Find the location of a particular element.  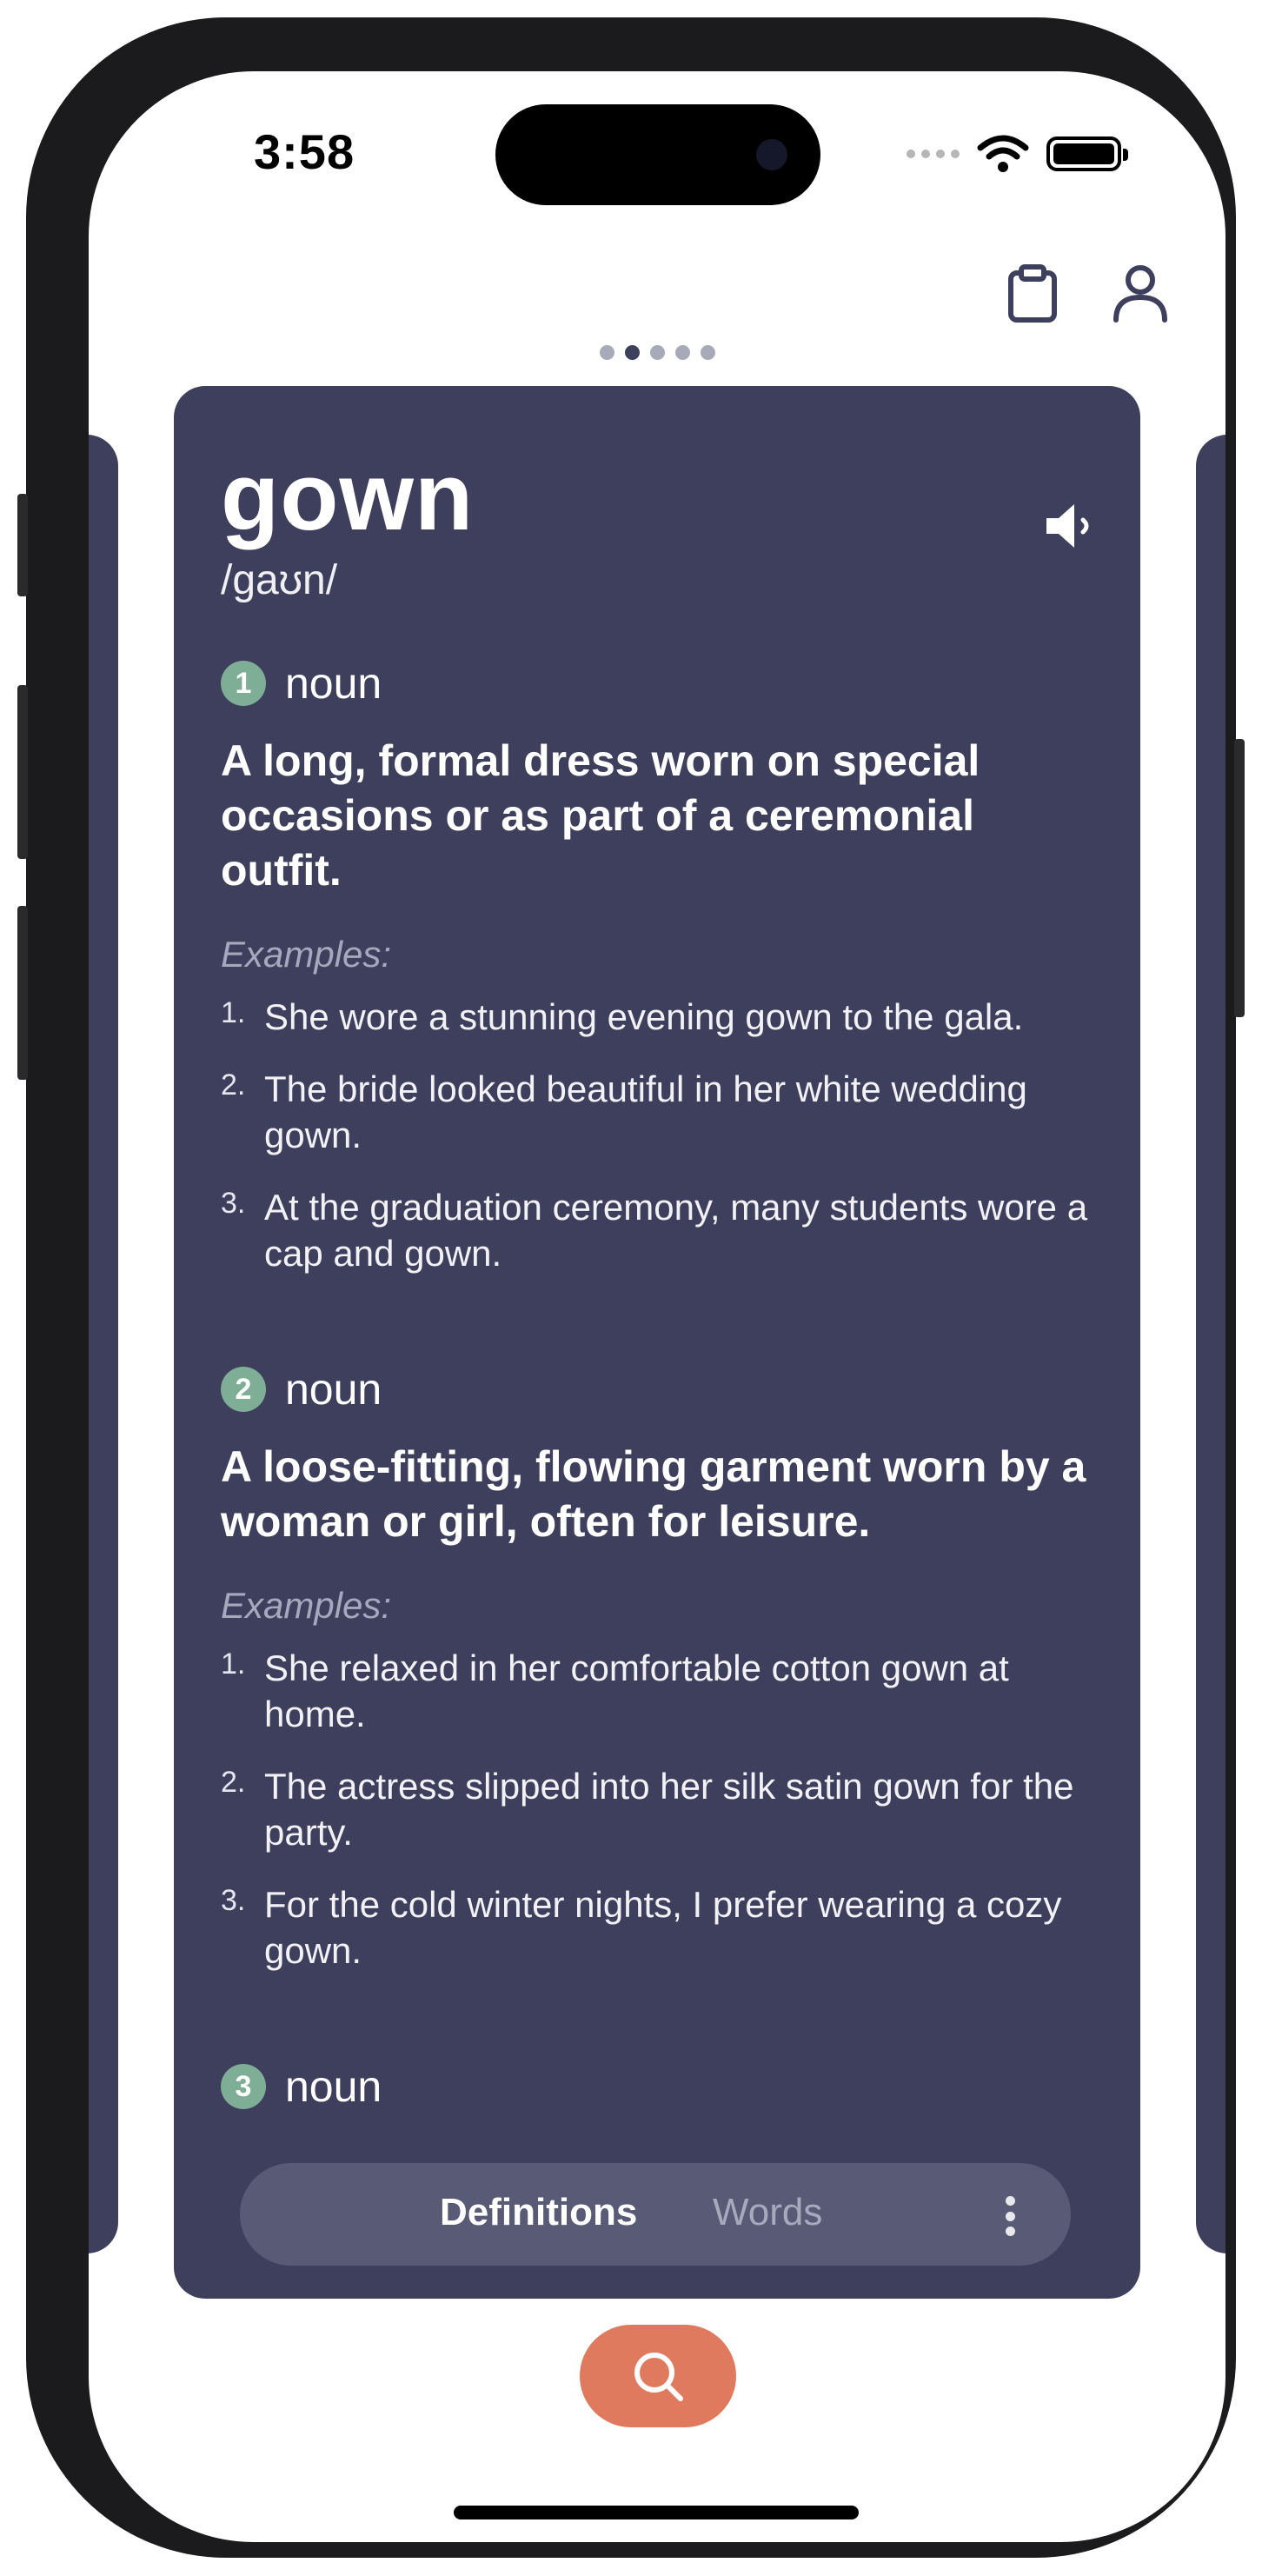

clipboard-icon is located at coordinates (1032, 294).